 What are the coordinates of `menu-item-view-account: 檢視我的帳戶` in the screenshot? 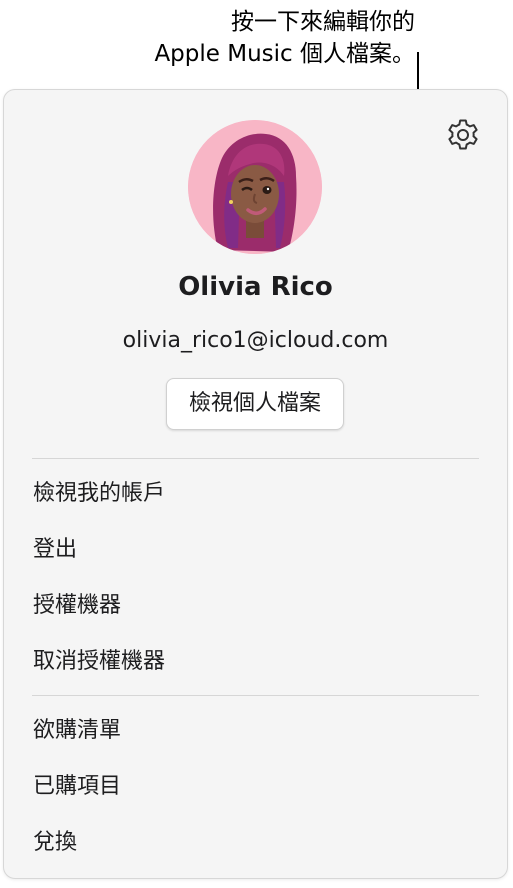 It's located at (253, 494).